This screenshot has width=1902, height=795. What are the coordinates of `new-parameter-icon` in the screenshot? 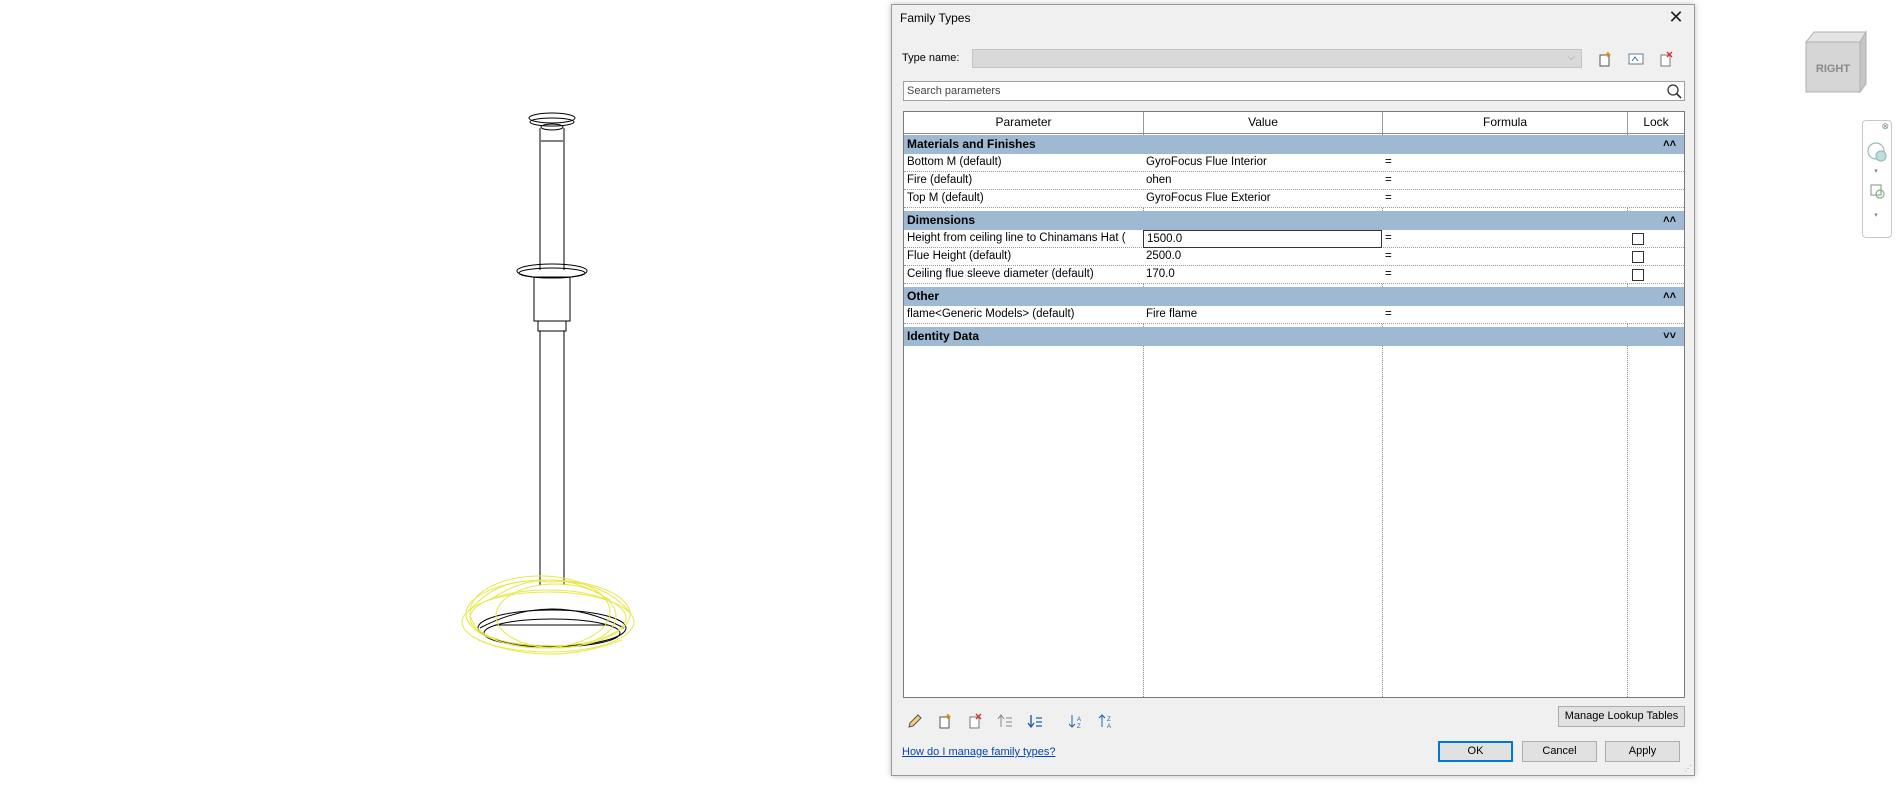 It's located at (945, 721).